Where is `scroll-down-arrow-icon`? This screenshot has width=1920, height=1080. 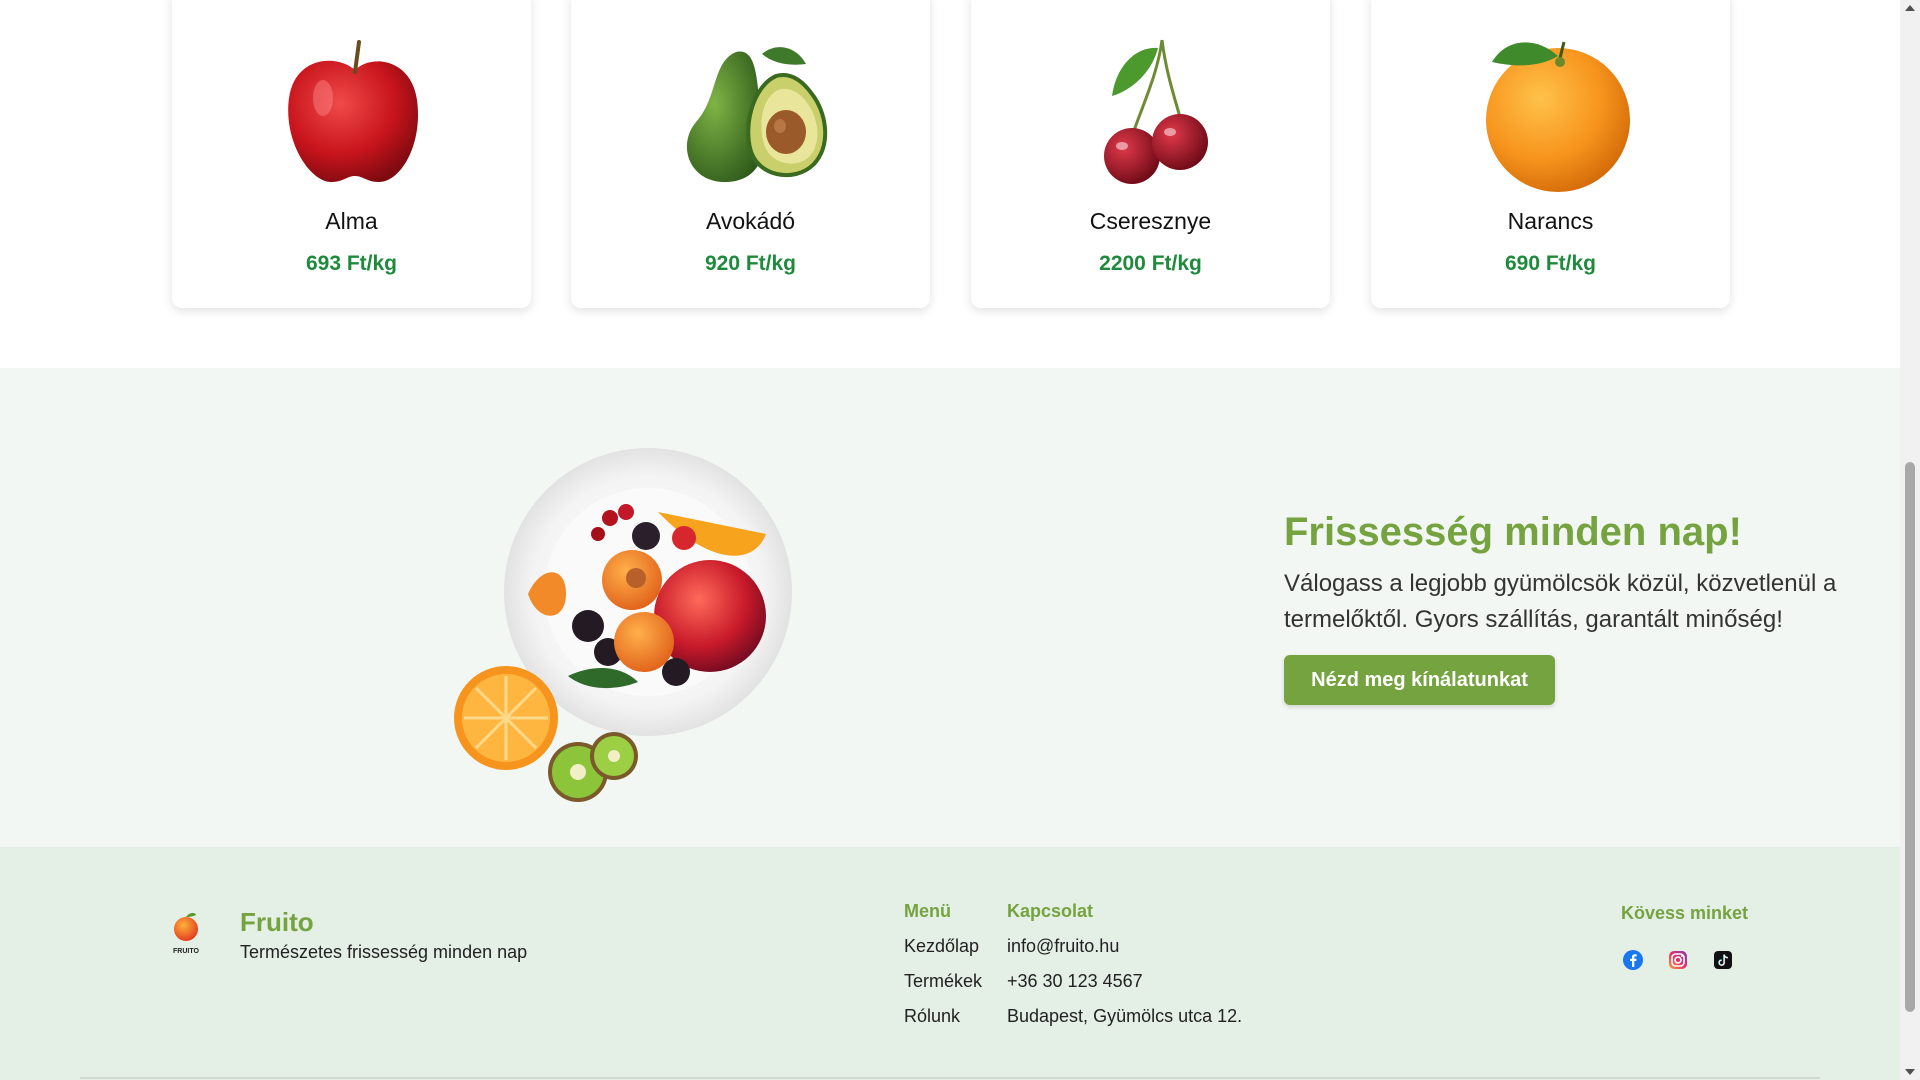
scroll-down-arrow-icon is located at coordinates (1910, 1072).